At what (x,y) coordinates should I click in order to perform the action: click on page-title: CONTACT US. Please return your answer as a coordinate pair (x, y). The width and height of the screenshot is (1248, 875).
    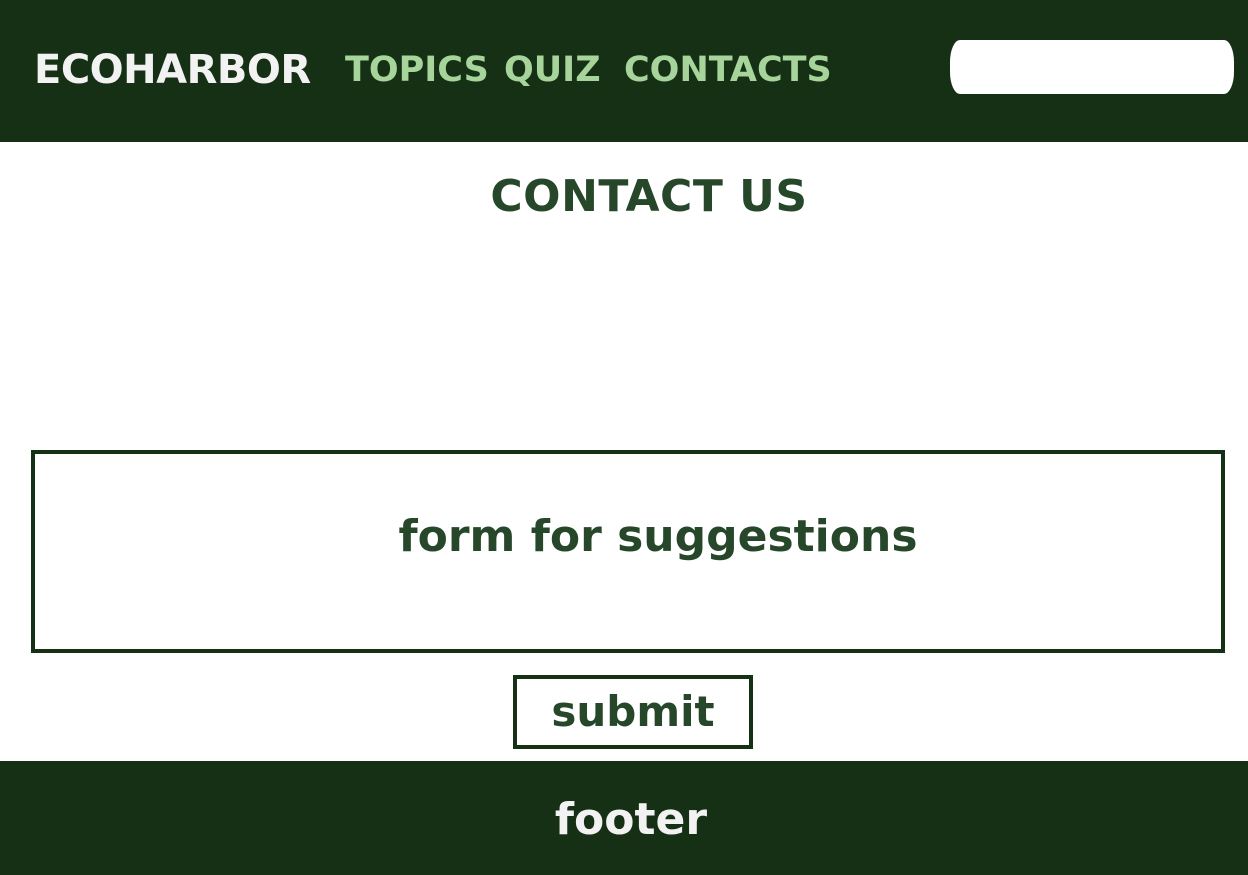
    Looking at the image, I should click on (649, 196).